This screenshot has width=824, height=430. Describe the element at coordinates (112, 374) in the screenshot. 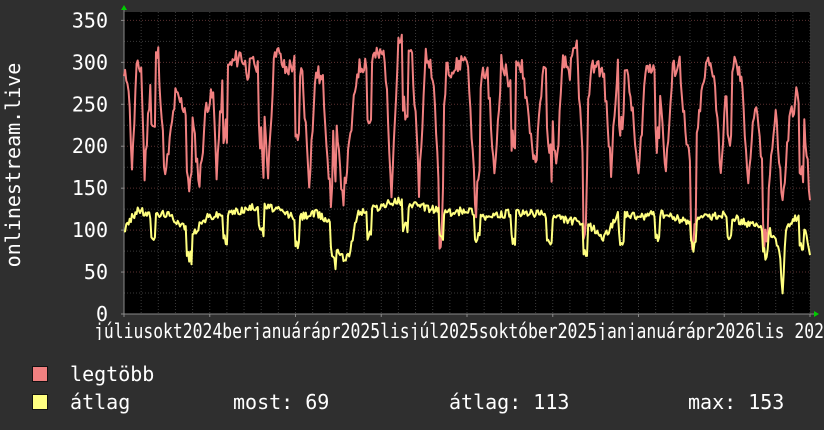

I see `legend-label-max: legtöbb` at that location.